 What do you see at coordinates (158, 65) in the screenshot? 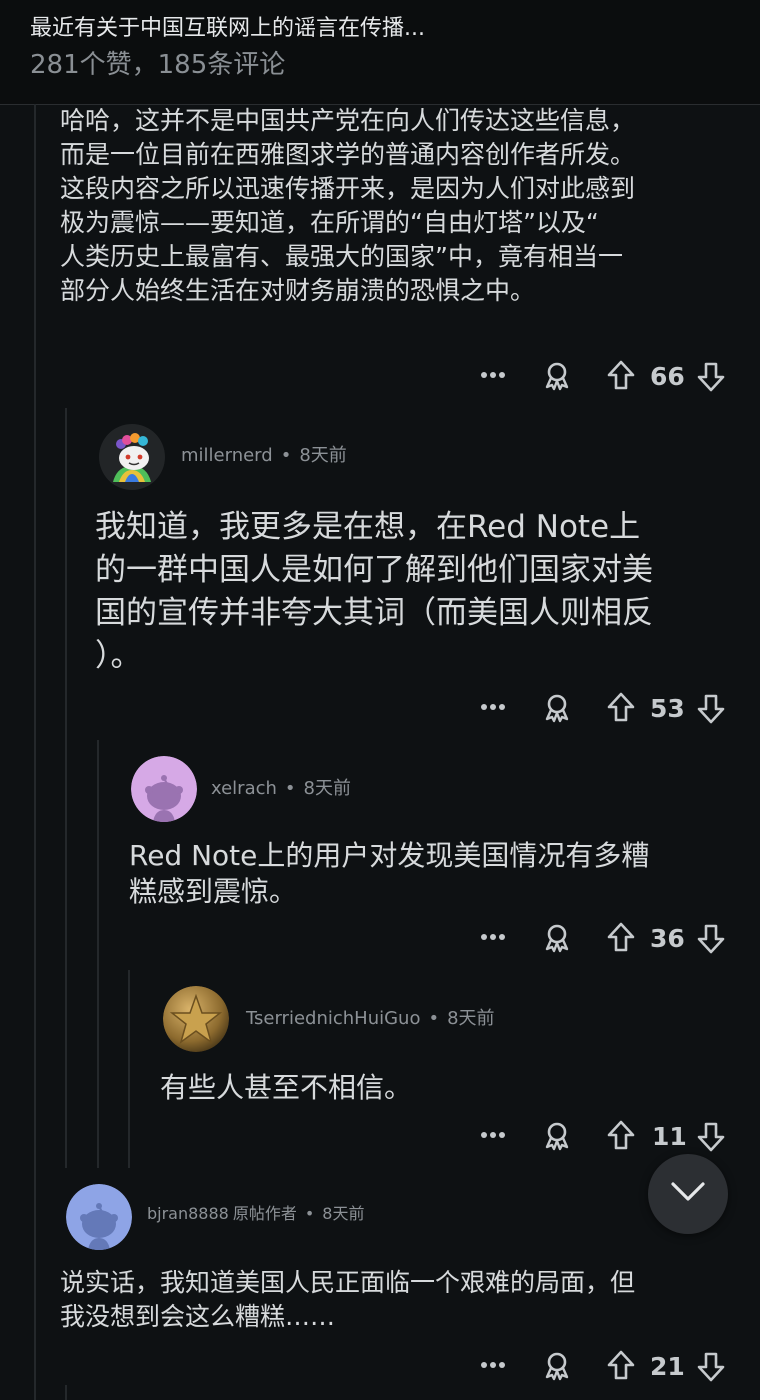
I see `post-stats: 281个赞，185条评论` at bounding box center [158, 65].